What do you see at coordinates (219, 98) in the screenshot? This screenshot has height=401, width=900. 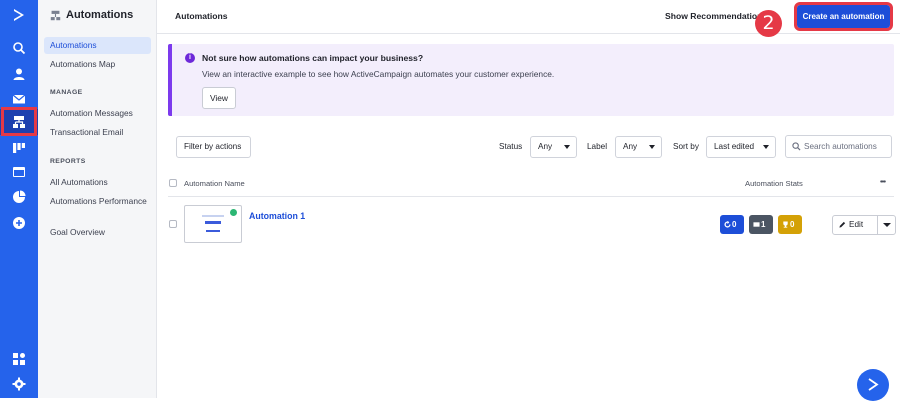 I see `view-example-button: View` at bounding box center [219, 98].